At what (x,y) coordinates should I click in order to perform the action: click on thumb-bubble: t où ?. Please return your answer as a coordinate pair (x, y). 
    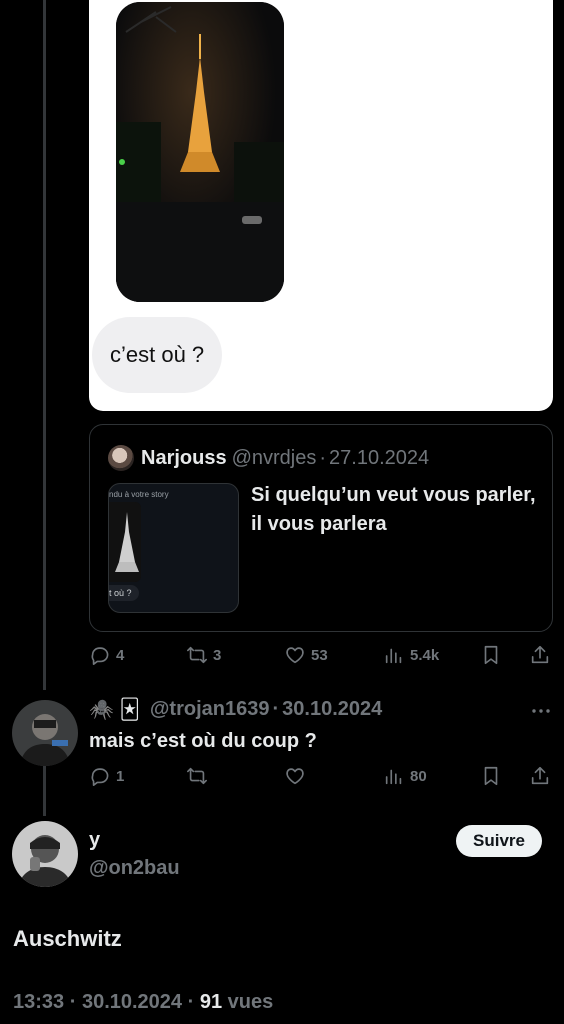
    Looking at the image, I should click on (124, 593).